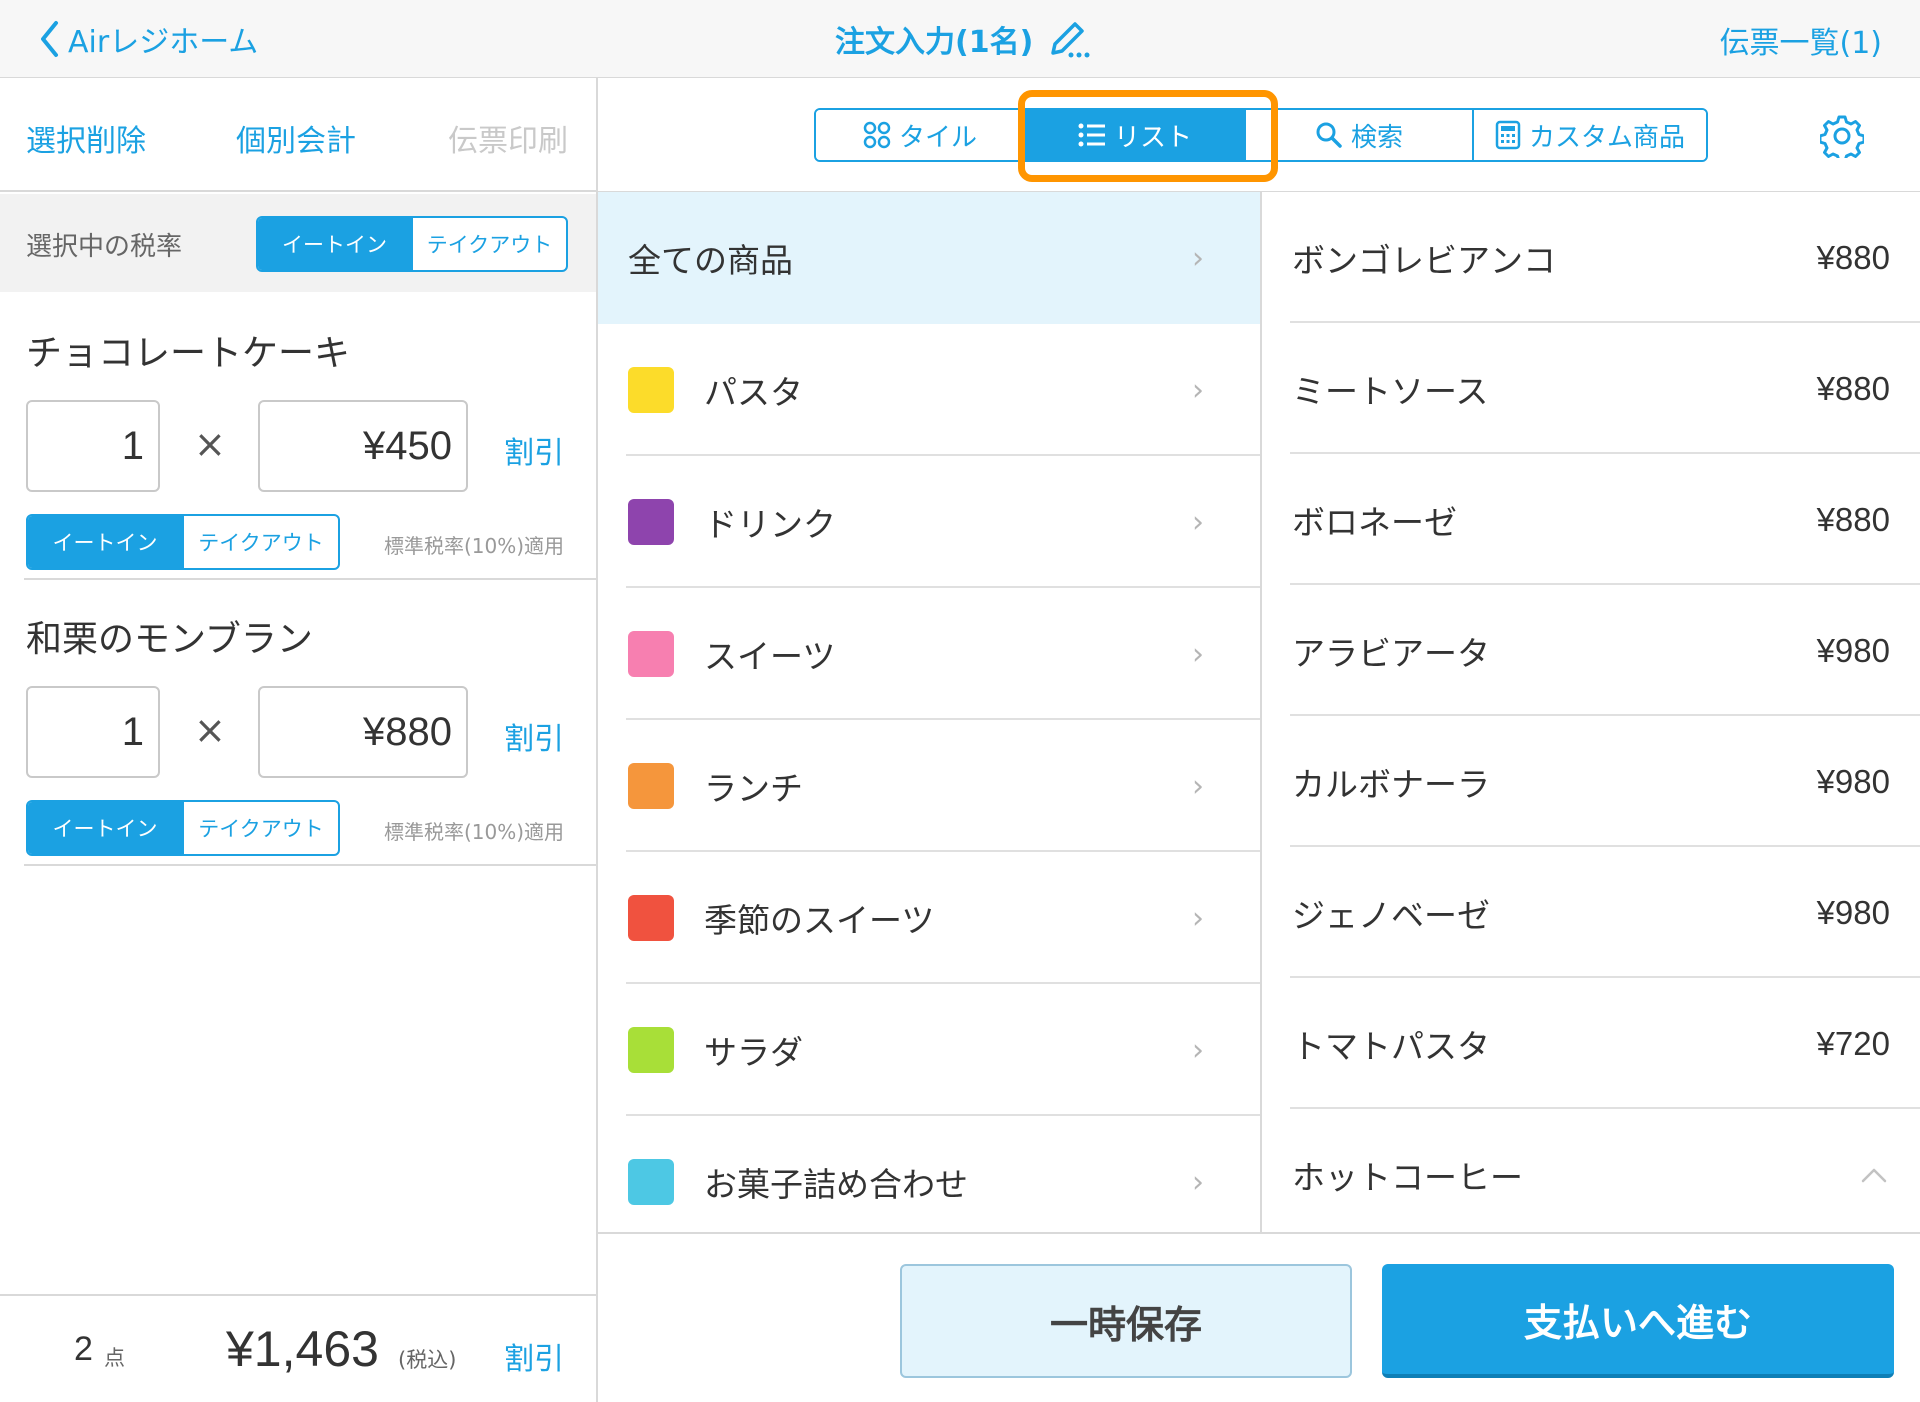 This screenshot has height=1402, width=1920. What do you see at coordinates (148, 39) in the screenshot?
I see `back-button: Airレジホーム` at bounding box center [148, 39].